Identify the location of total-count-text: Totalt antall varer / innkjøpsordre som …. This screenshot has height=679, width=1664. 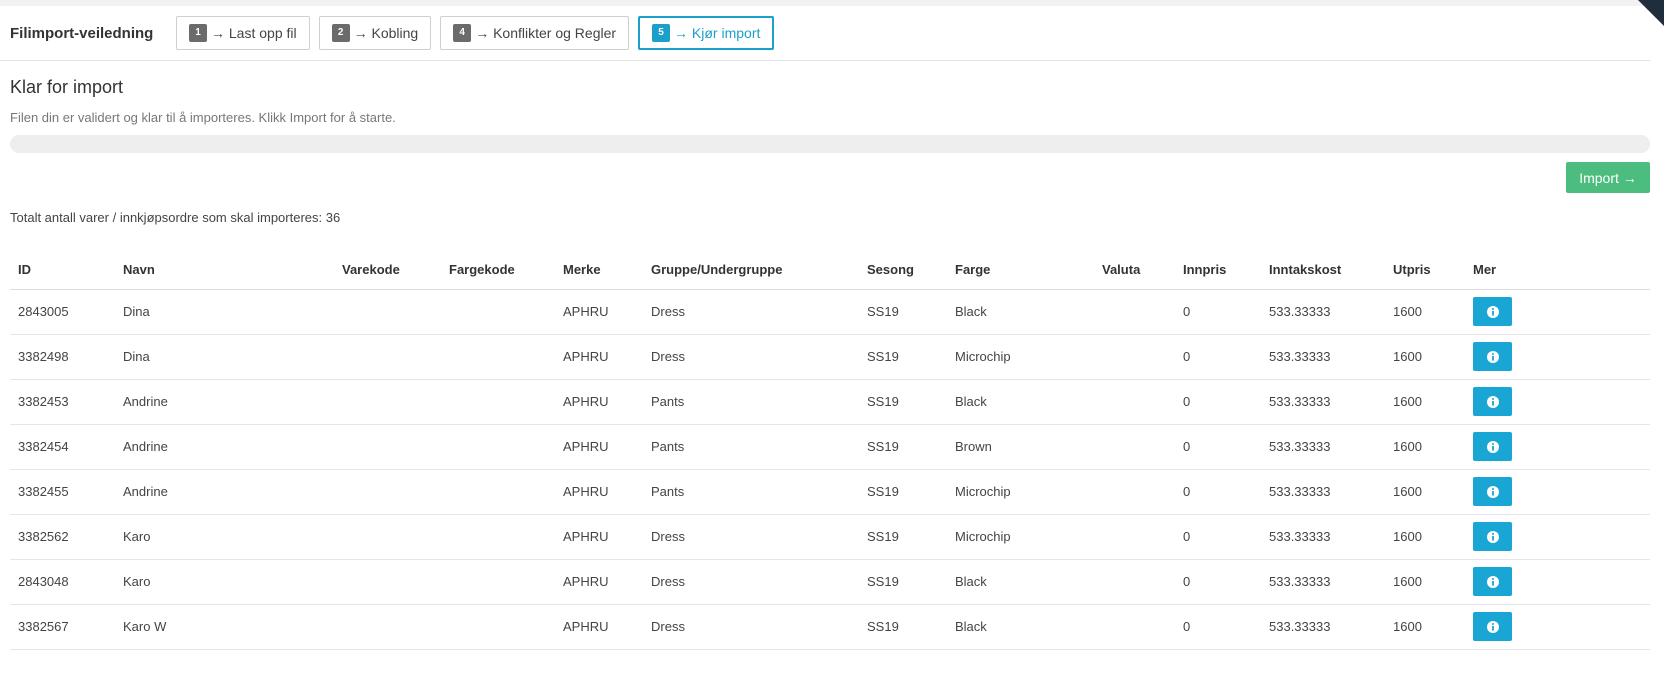
(175, 217).